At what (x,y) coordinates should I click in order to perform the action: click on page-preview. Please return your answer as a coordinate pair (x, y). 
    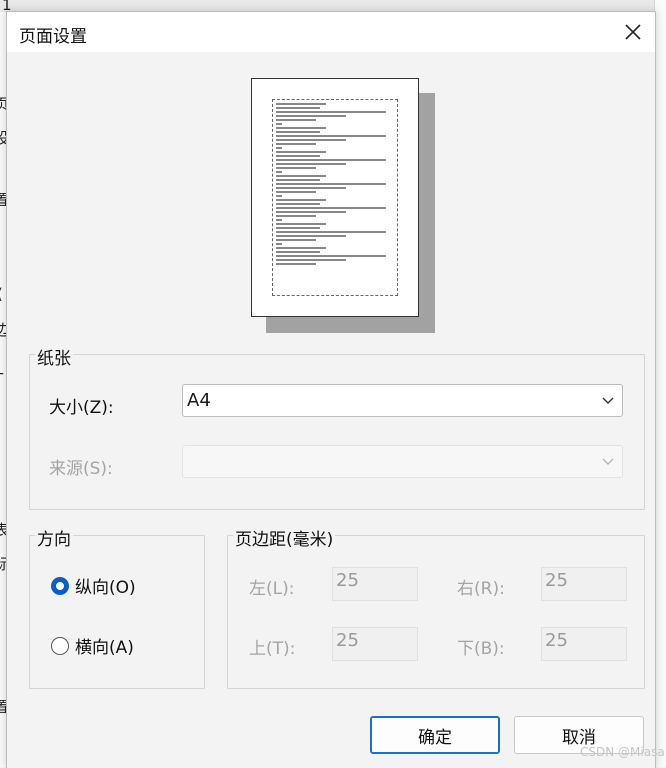
    Looking at the image, I should click on (335, 197).